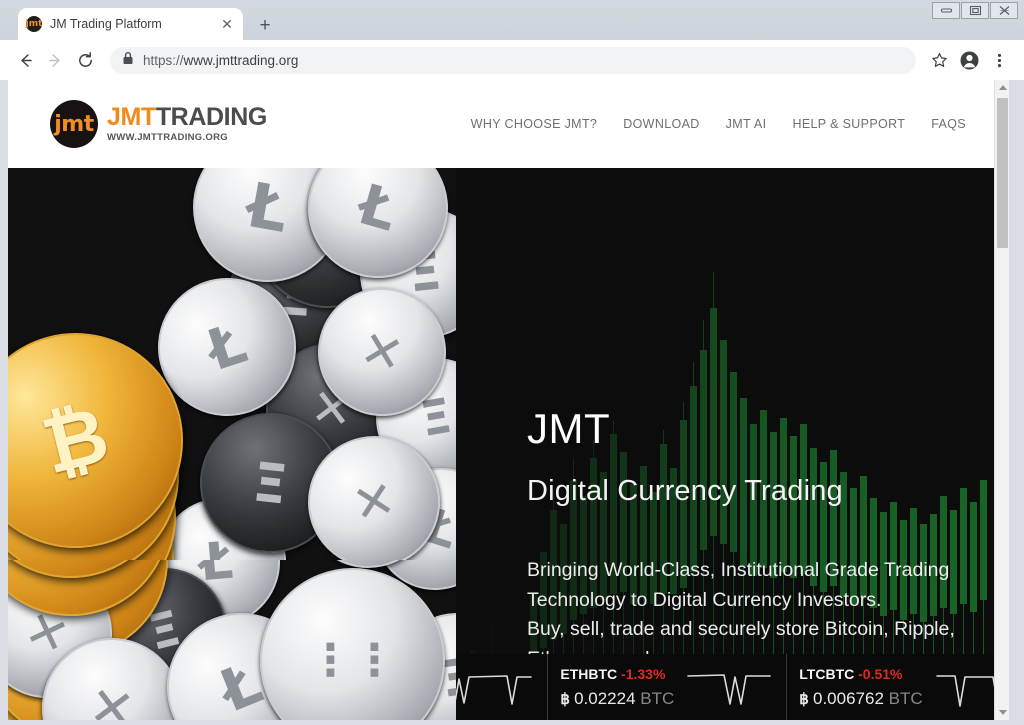  Describe the element at coordinates (829, 673) in the screenshot. I see `ticker-pair: LTCBTC` at that location.